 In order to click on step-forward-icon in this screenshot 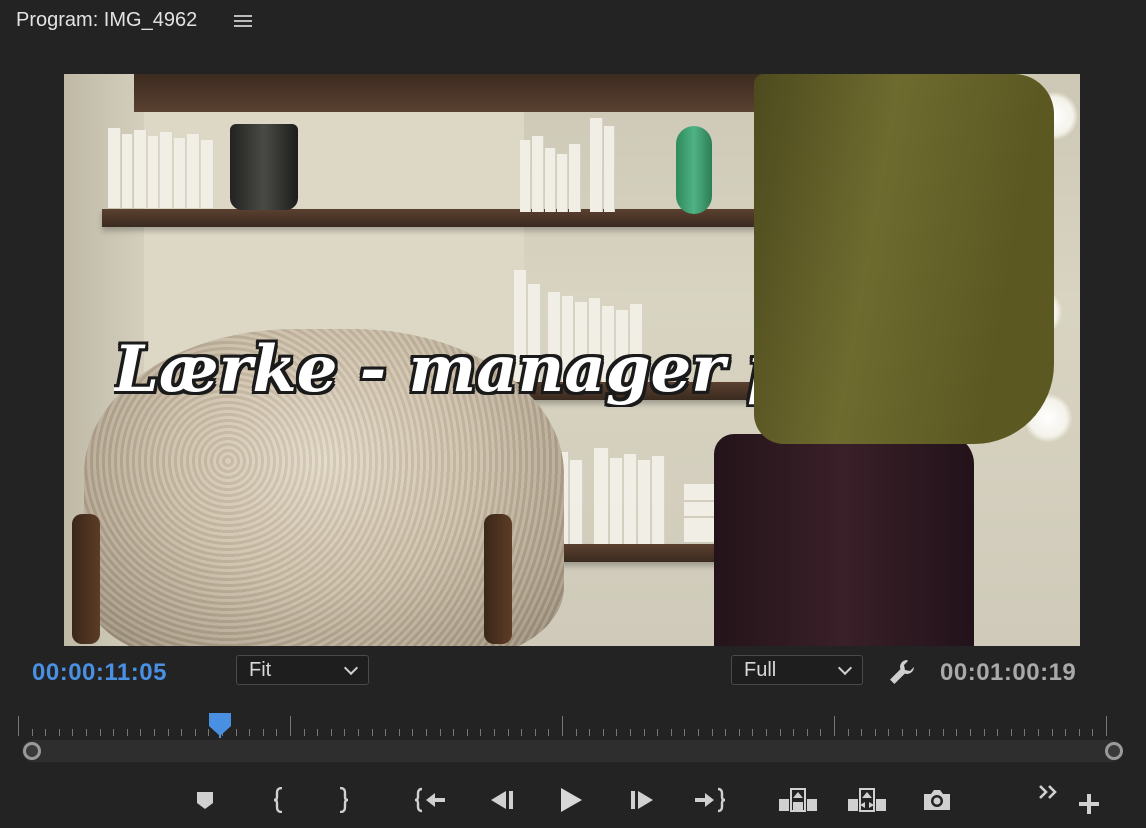, I will do `click(642, 800)`.